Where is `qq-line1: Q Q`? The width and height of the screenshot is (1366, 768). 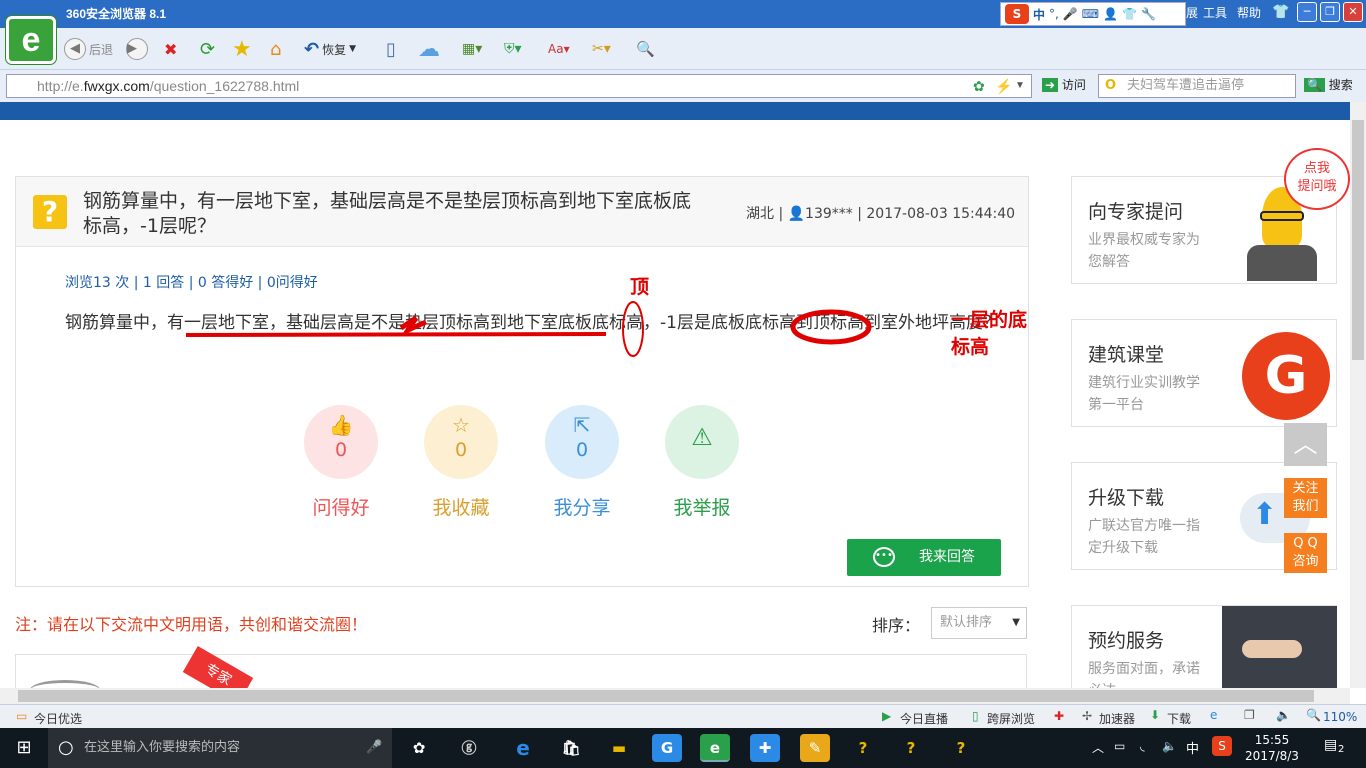
qq-line1: Q Q is located at coordinates (1305, 543).